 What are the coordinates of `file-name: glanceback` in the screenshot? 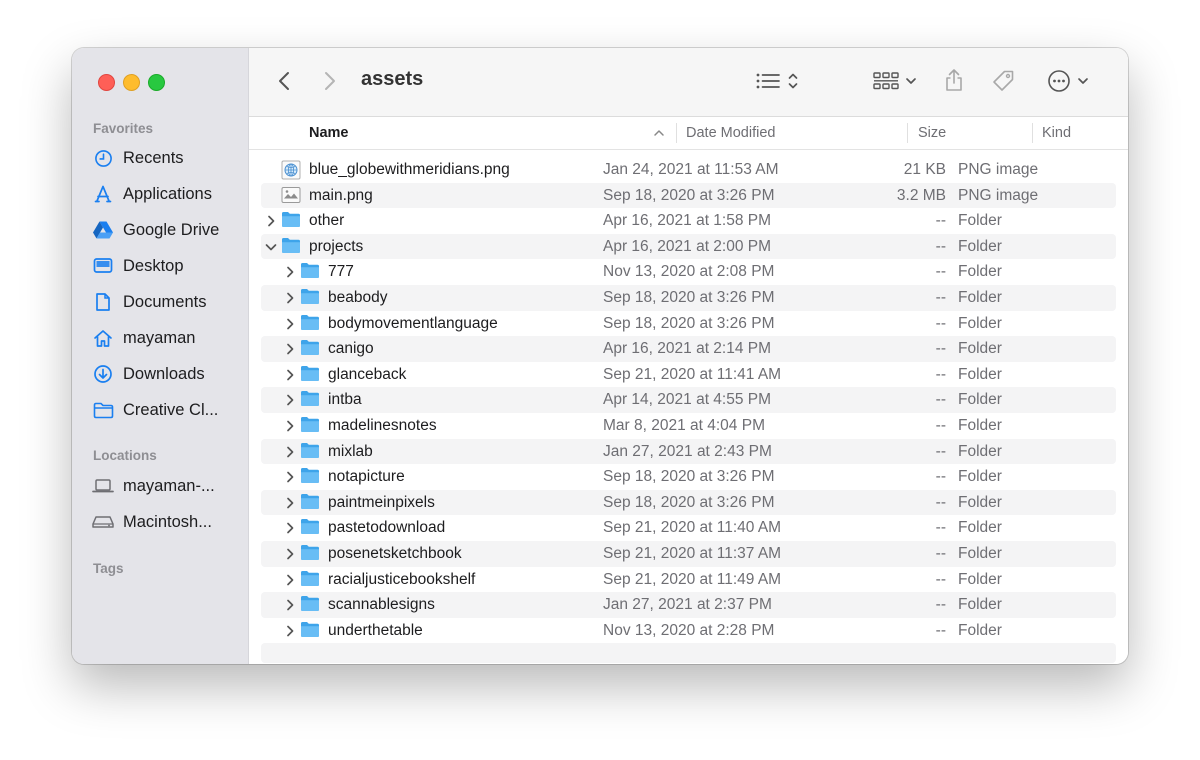 It's located at (367, 374).